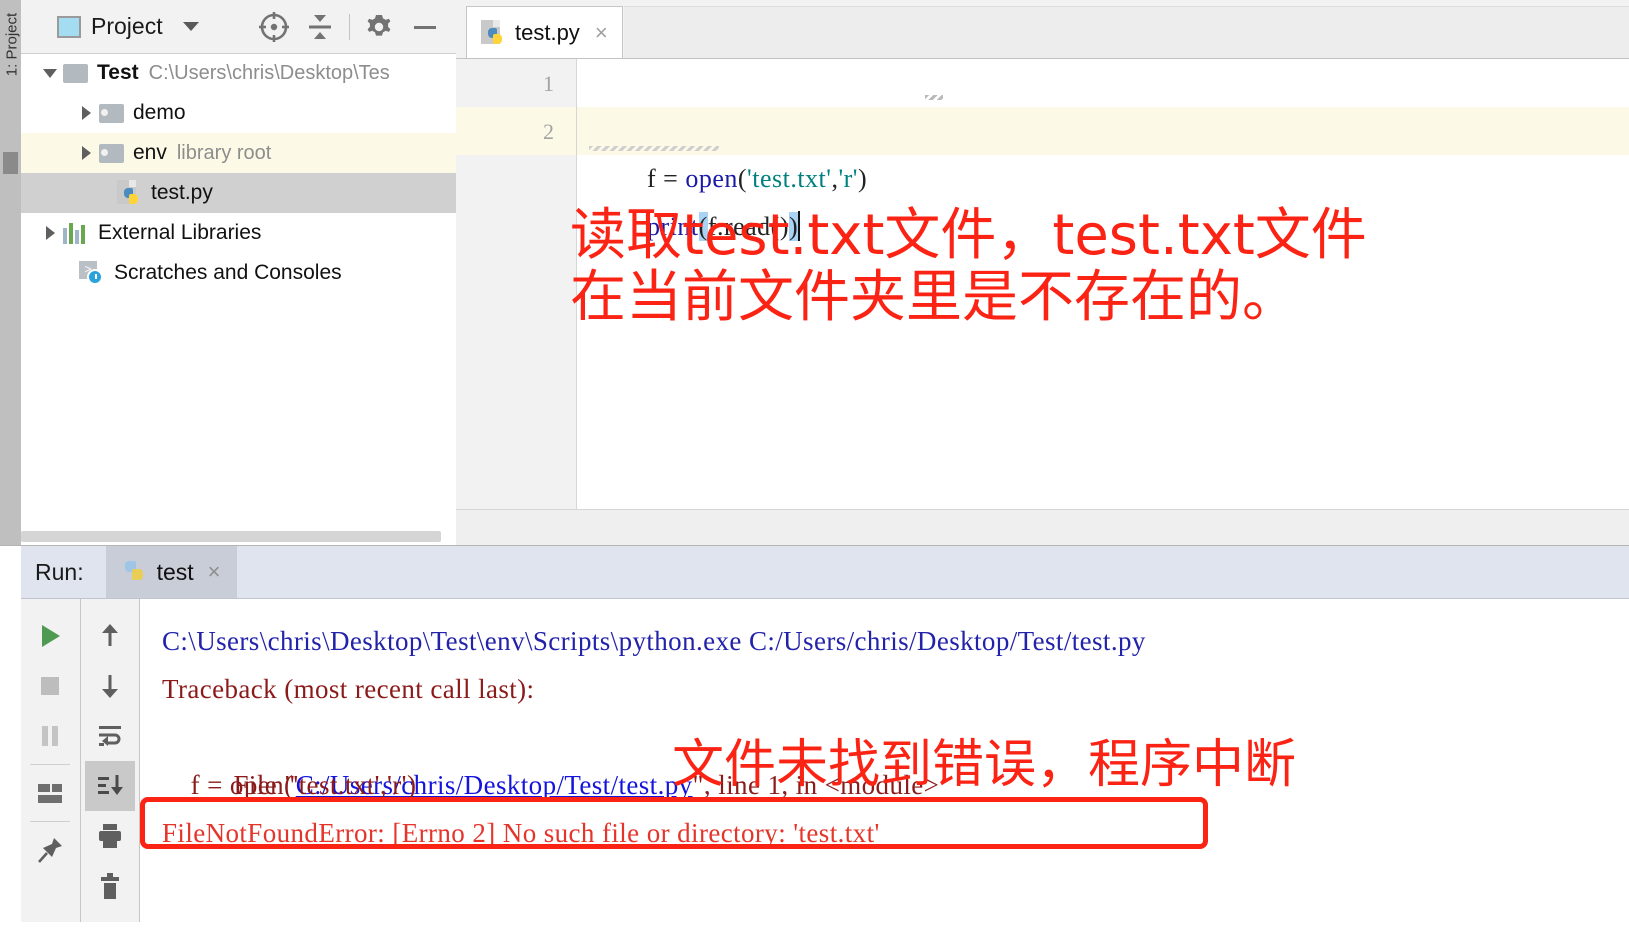  I want to click on tree-item-env: env library root, so click(238, 153).